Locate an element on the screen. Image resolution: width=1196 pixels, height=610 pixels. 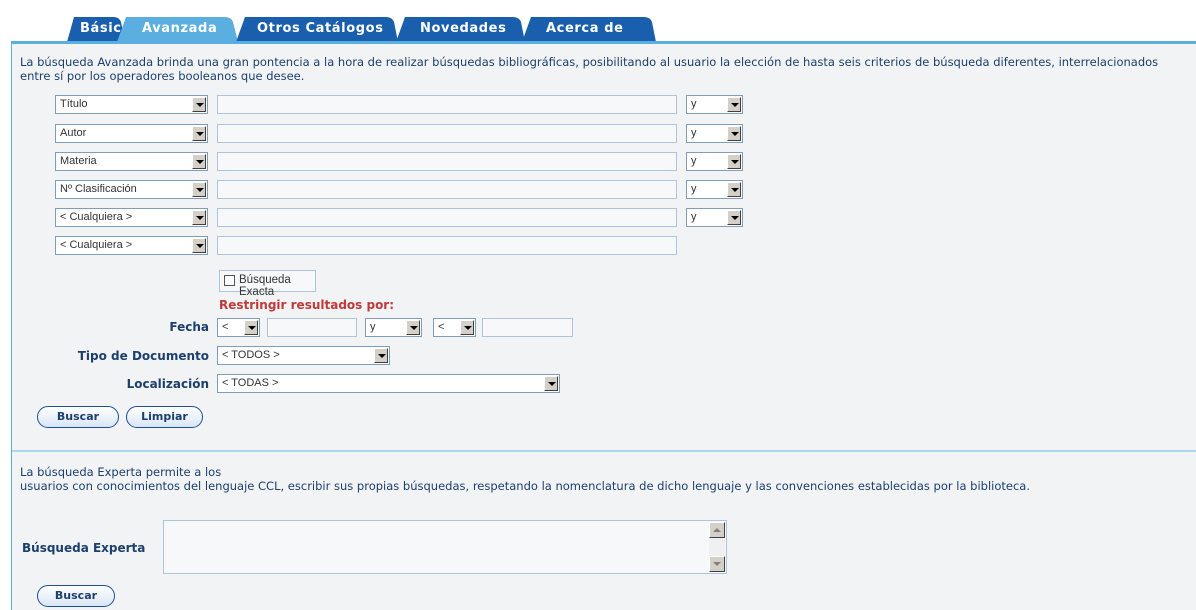
textarea-scrollbar is located at coordinates (717, 547).